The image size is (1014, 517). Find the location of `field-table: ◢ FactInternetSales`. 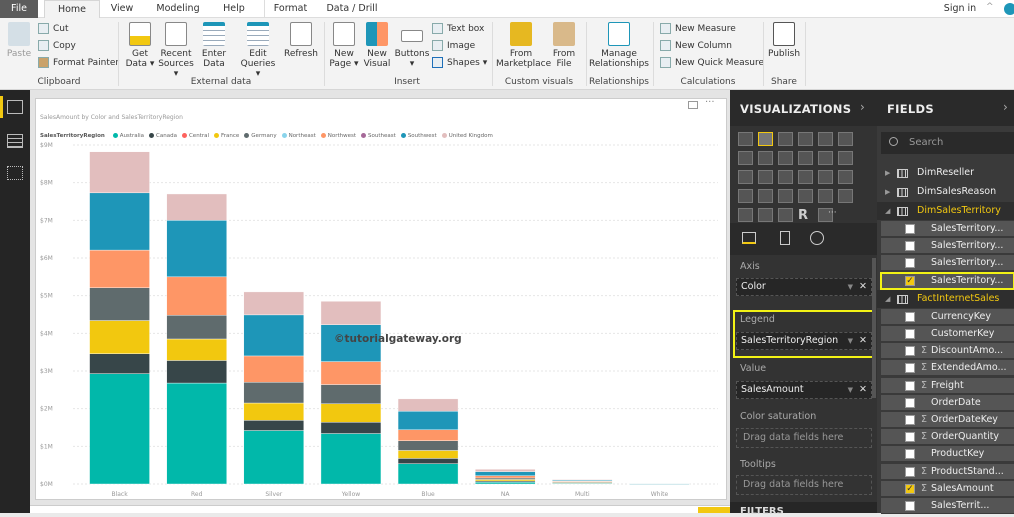

field-table: ◢ FactInternetSales is located at coordinates (945, 298).